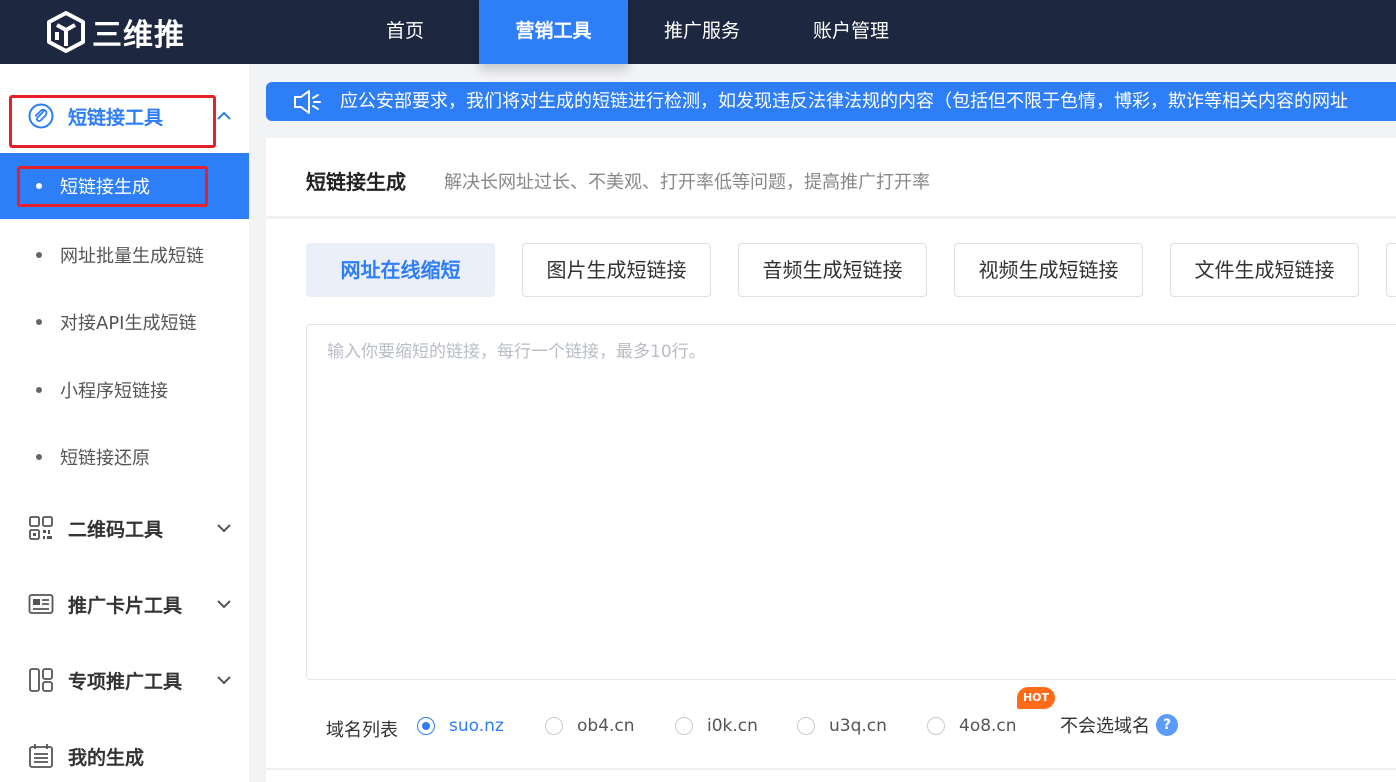  I want to click on layout-icon, so click(41, 680).